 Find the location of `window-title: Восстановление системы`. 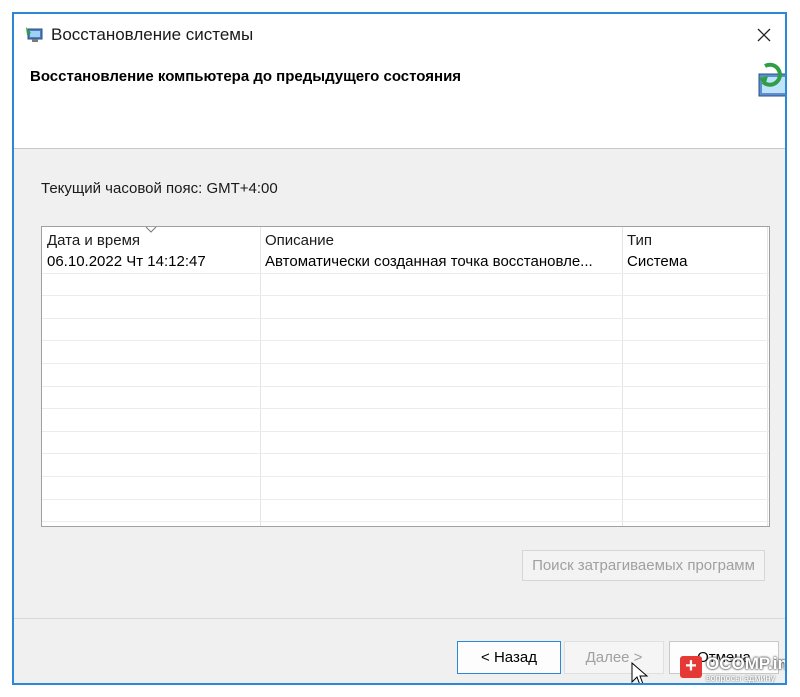

window-title: Восстановление системы is located at coordinates (152, 34).